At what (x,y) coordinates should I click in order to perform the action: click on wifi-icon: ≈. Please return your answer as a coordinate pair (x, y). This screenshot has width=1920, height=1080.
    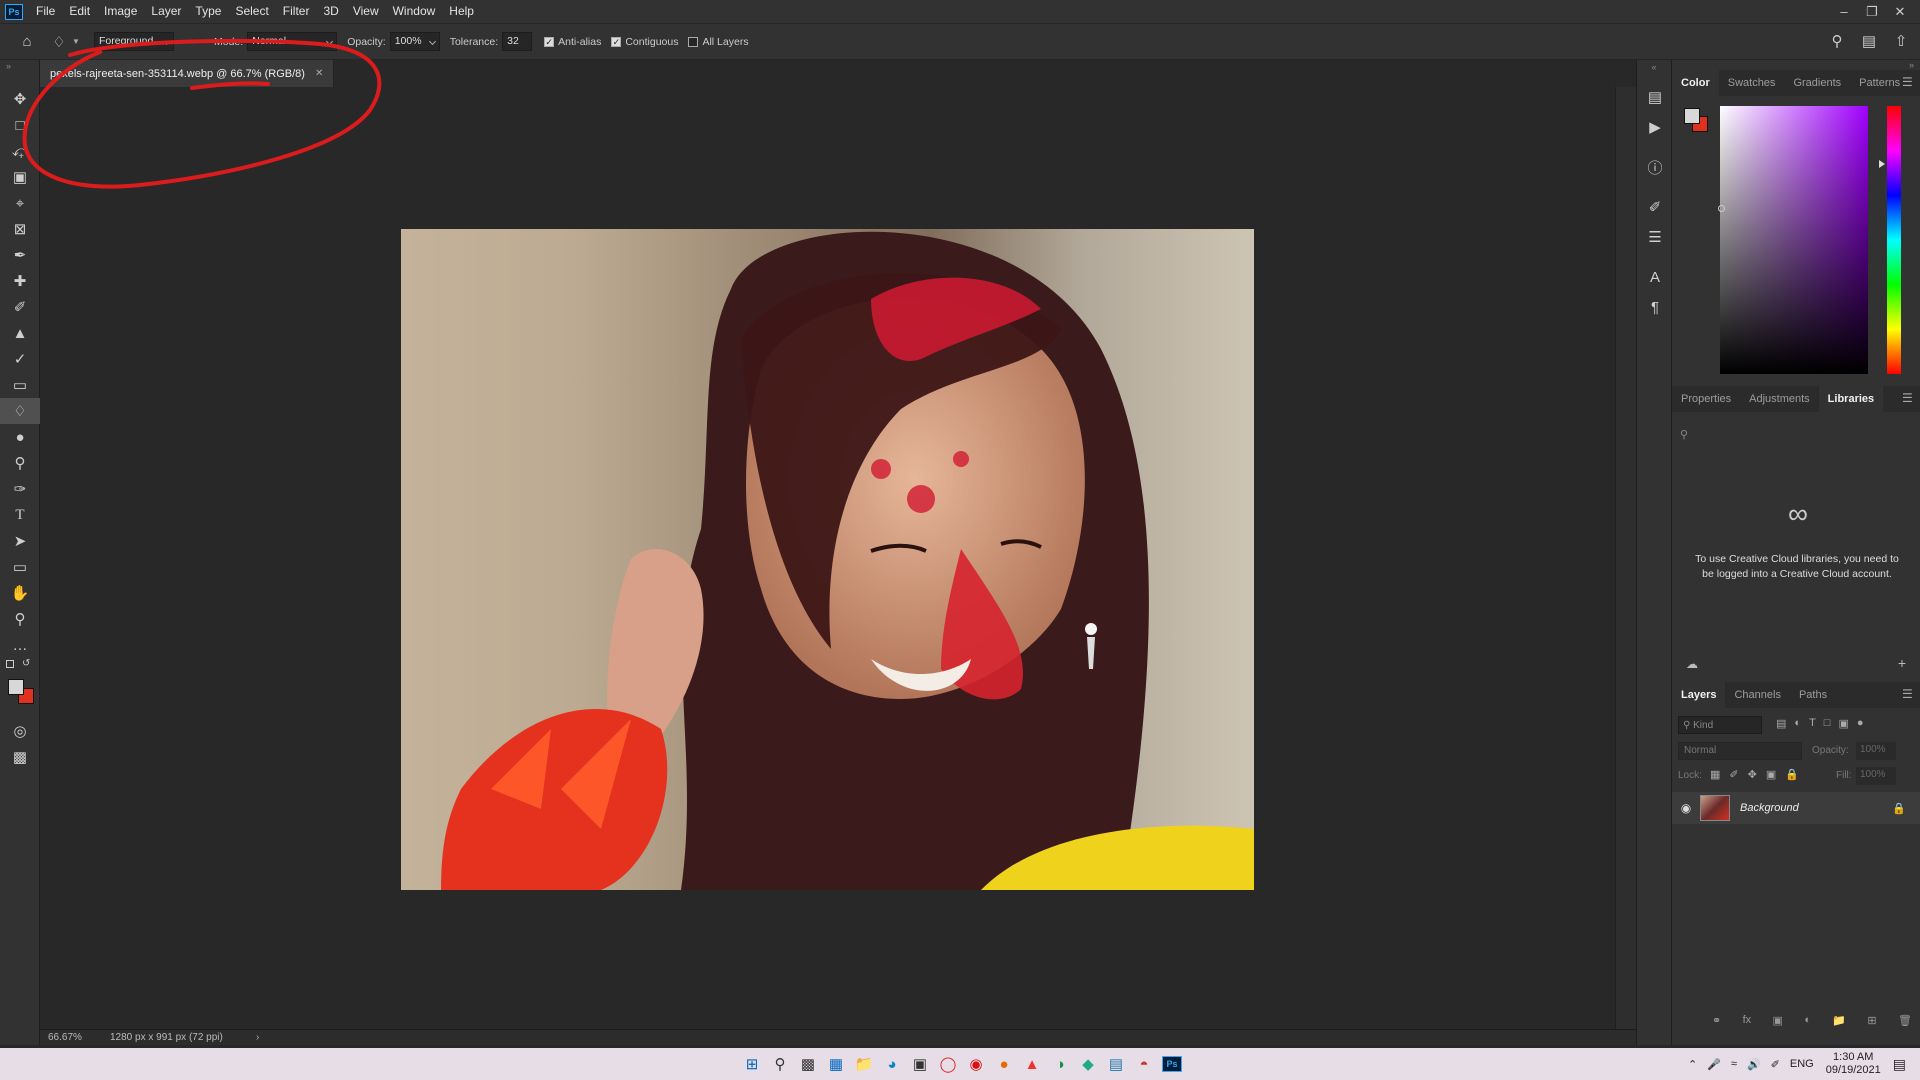
    Looking at the image, I should click on (1734, 1064).